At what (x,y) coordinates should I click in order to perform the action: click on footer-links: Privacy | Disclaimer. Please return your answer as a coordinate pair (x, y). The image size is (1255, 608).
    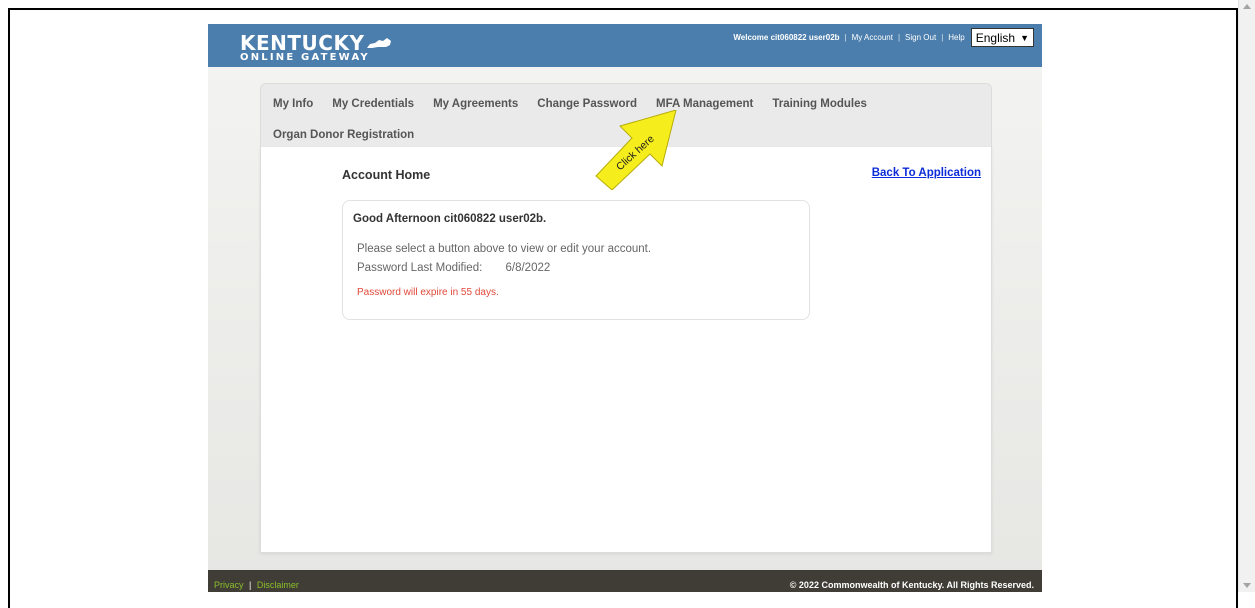
    Looking at the image, I should click on (256, 585).